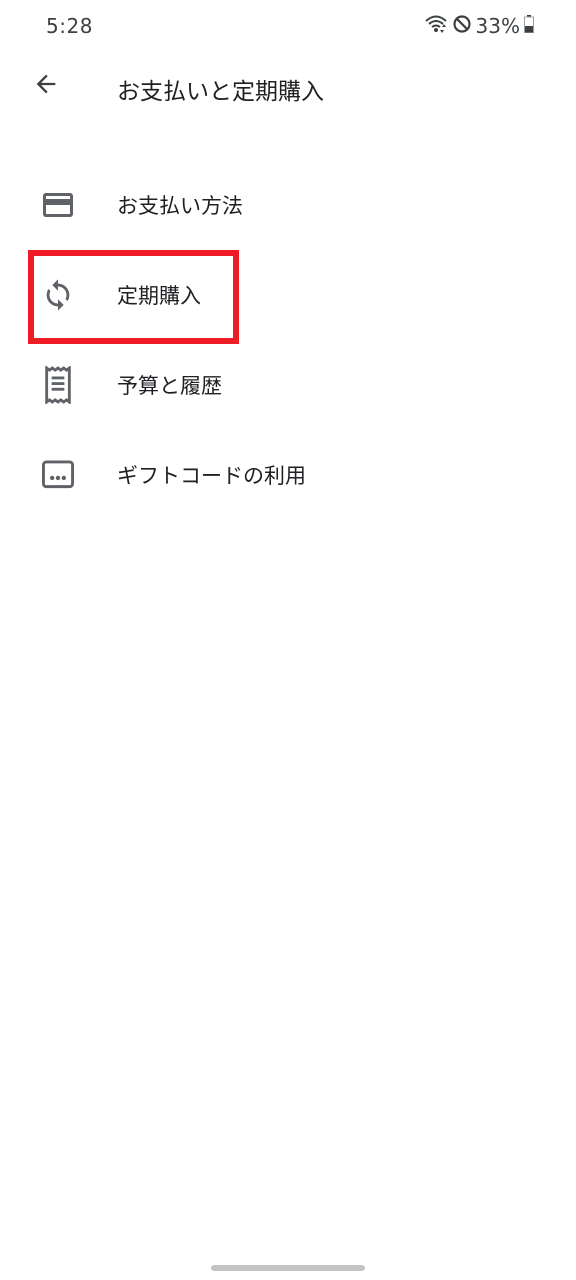 The height and width of the screenshot is (1280, 576). What do you see at coordinates (58, 295) in the screenshot?
I see `refresh-icon` at bounding box center [58, 295].